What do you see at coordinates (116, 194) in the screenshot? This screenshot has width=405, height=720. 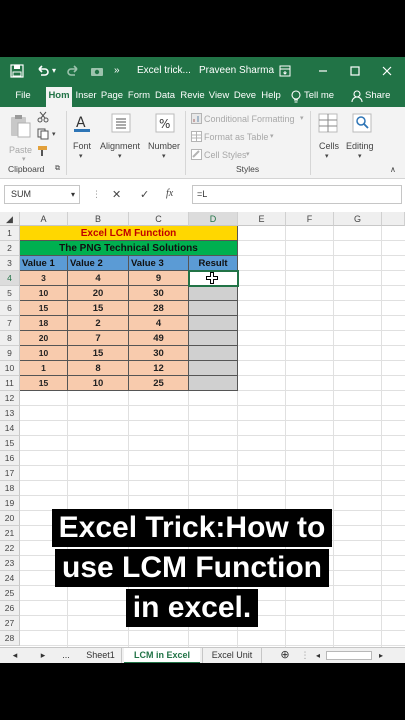 I see `cancel-entry-icon: ✕` at bounding box center [116, 194].